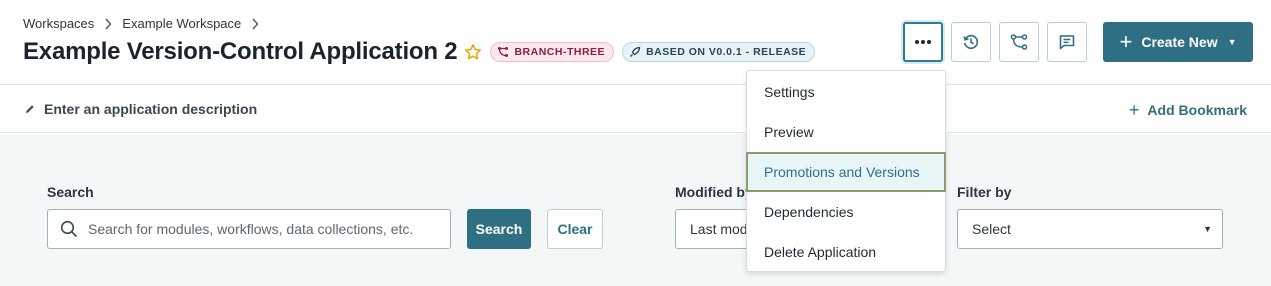 Image resolution: width=1271 pixels, height=286 pixels. I want to click on menu-item-preview: Preview, so click(846, 132).